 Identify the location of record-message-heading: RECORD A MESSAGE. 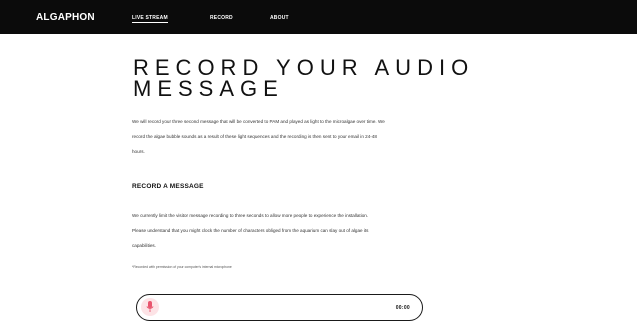
(168, 186).